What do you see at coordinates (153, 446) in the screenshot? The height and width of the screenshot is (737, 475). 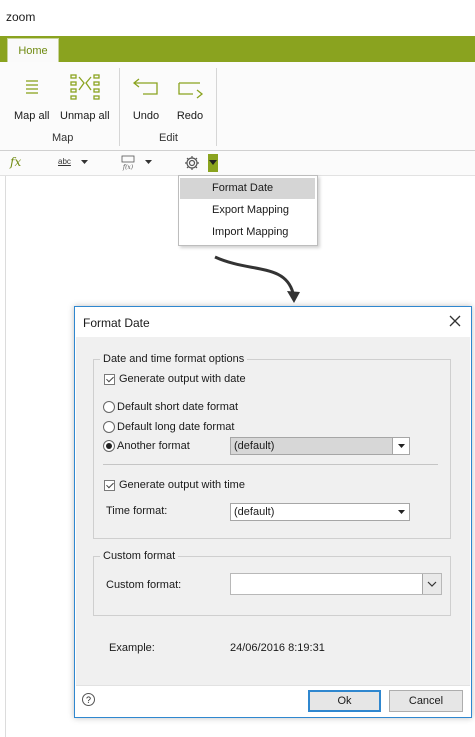 I see `another-format-label: Another format` at bounding box center [153, 446].